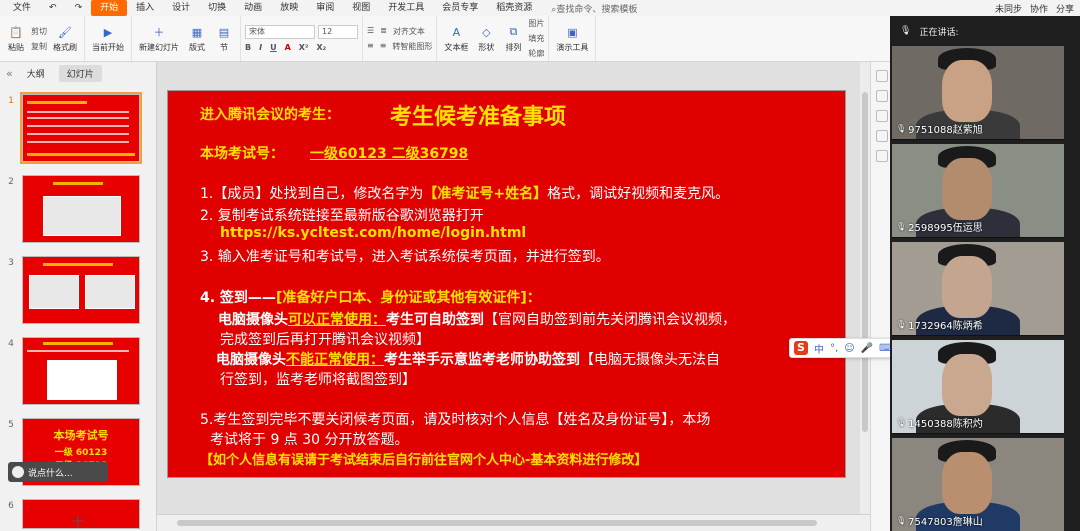 Image resolution: width=1080 pixels, height=531 pixels. What do you see at coordinates (248, 47) in the screenshot?
I see `bold-icon: B` at bounding box center [248, 47].